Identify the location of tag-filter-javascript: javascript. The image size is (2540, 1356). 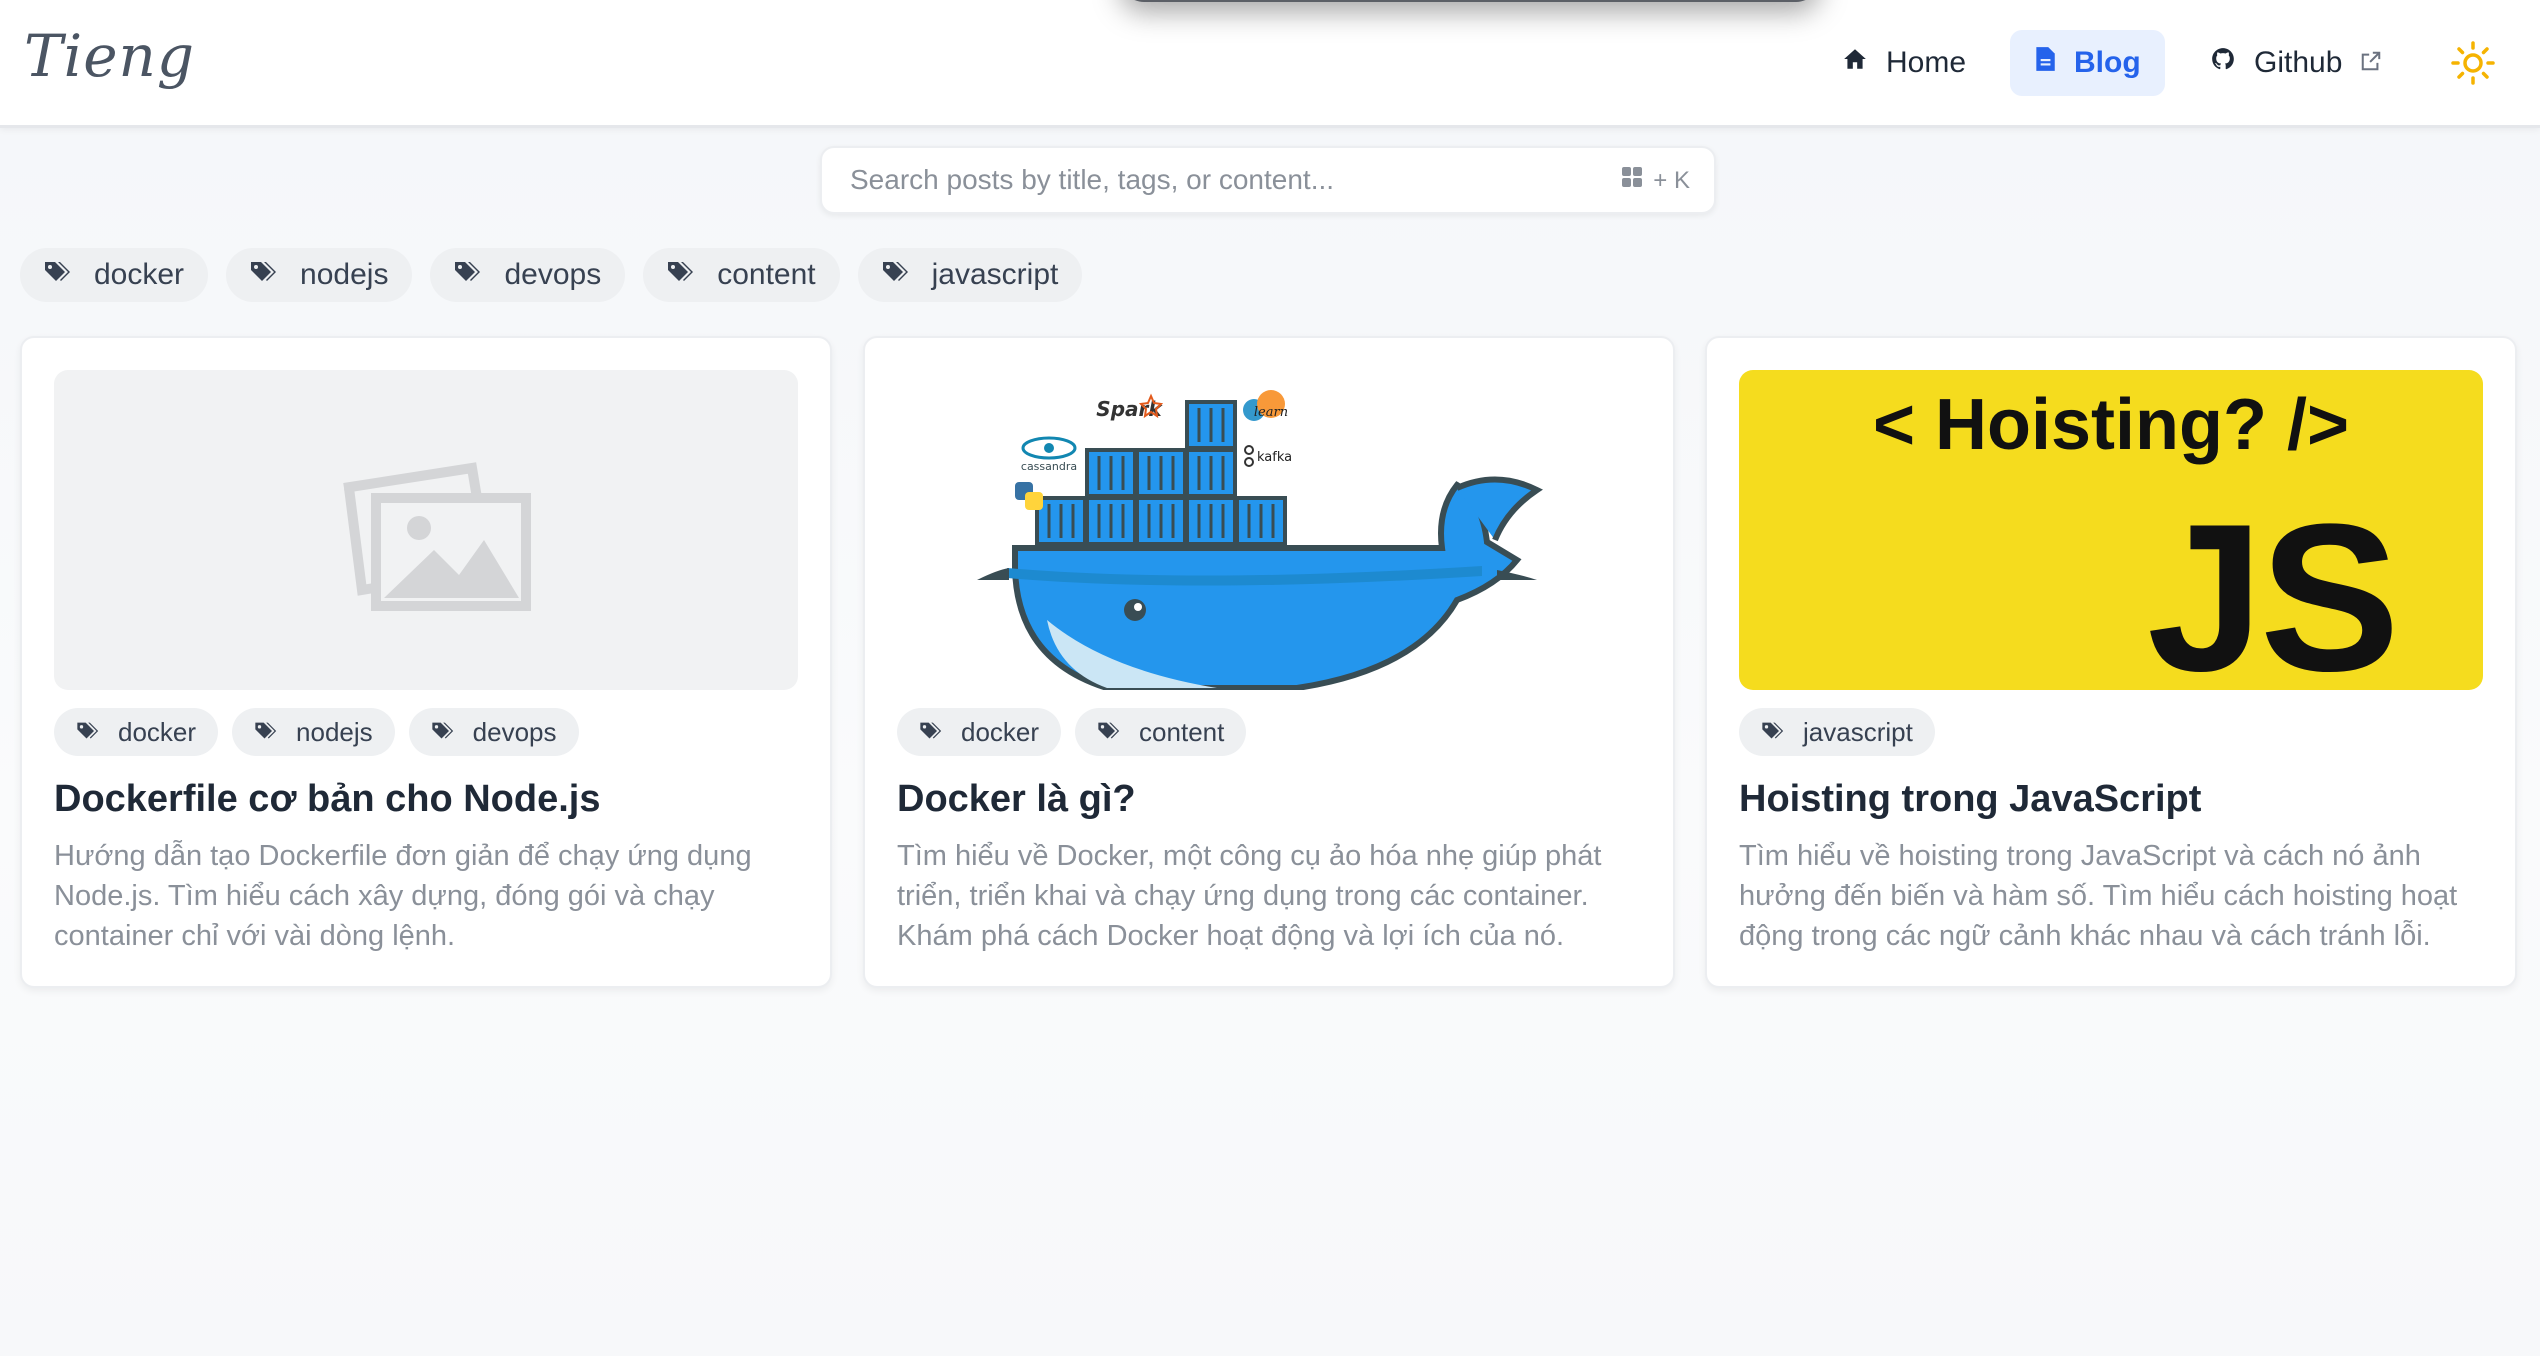
(970, 275).